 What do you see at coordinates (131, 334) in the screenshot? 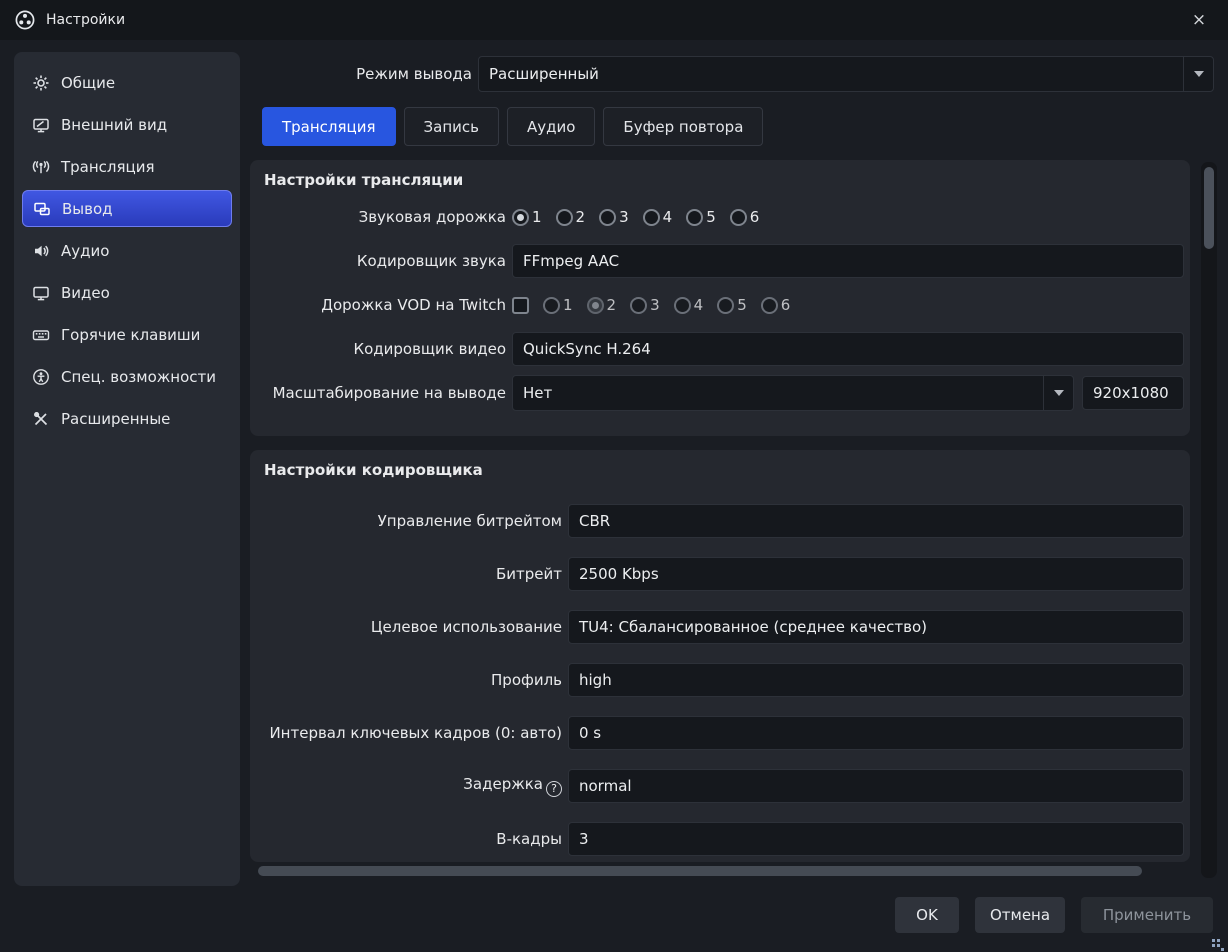
I see `sidebar-item-label: Горячие клавиши` at bounding box center [131, 334].